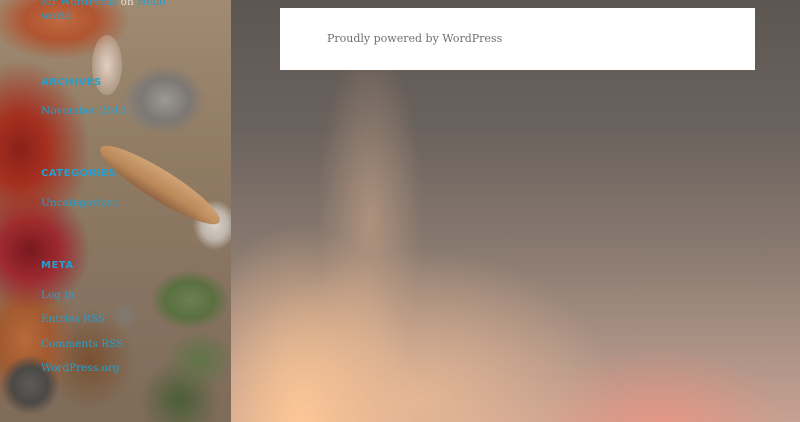 The width and height of the screenshot is (800, 422). Describe the element at coordinates (57, 295) in the screenshot. I see `meta-link-log-in: Log in` at that location.